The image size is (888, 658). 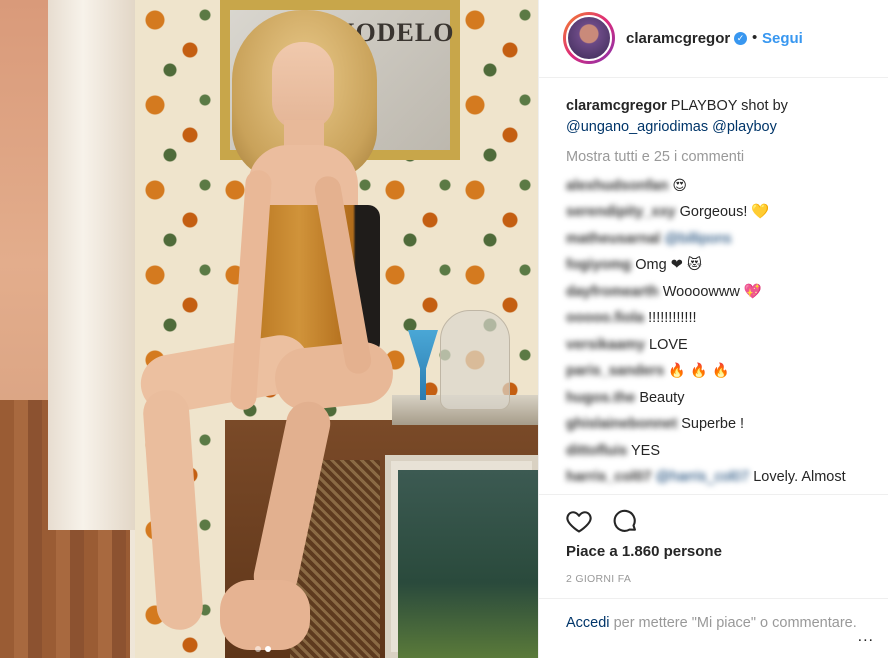 I want to click on post-date: 2 GIORNI FA, so click(x=599, y=579).